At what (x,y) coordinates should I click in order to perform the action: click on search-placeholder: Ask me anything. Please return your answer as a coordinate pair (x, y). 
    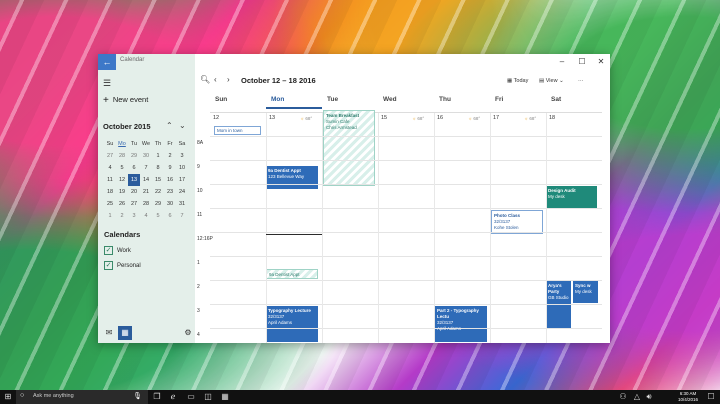
    Looking at the image, I should click on (53, 396).